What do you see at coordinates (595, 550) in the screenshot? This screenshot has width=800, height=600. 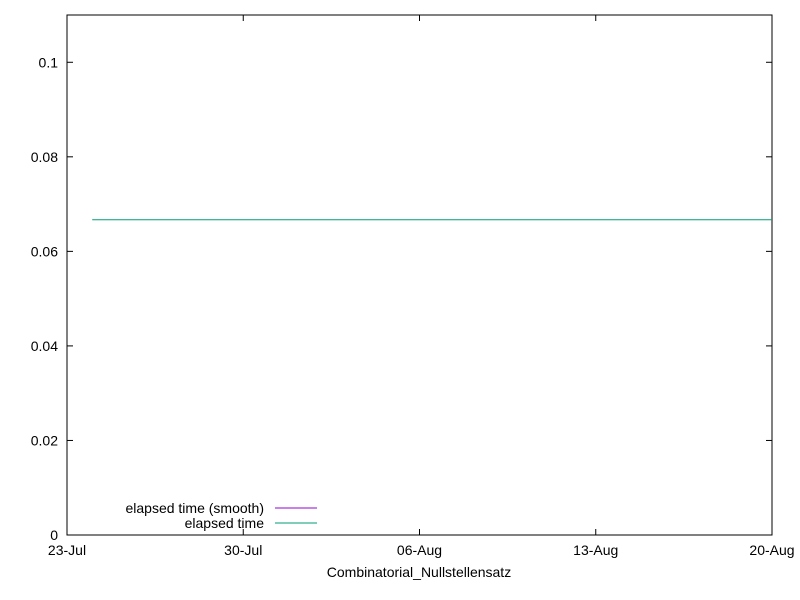 I see `x-tick-label: 13-Aug` at bounding box center [595, 550].